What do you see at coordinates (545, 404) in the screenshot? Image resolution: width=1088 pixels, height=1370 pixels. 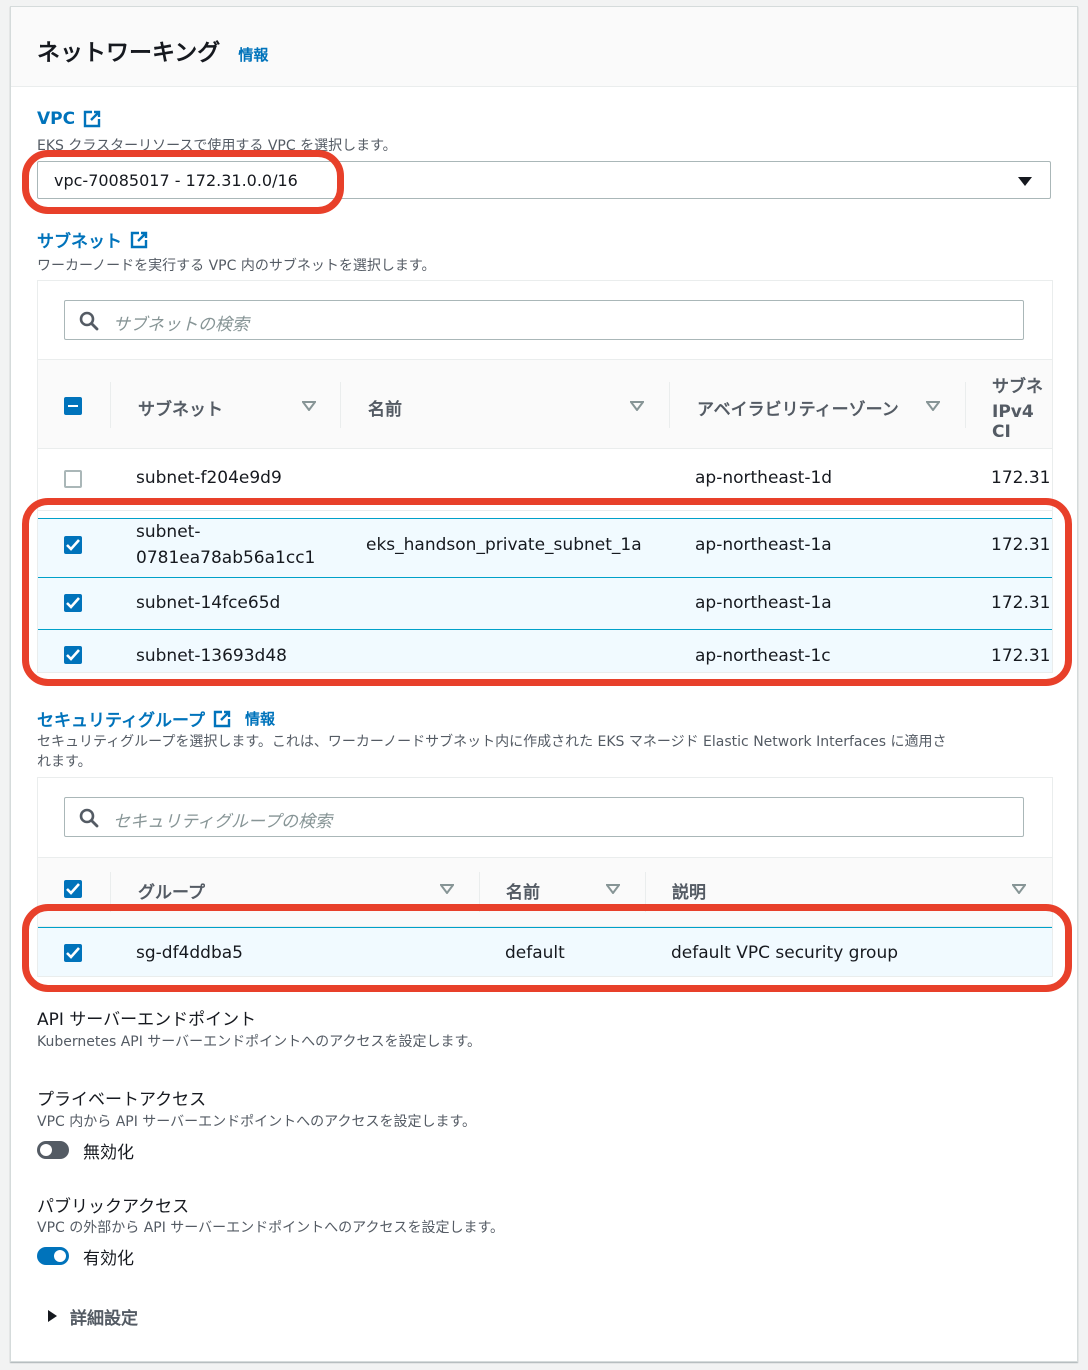 I see `subnet-table-header: サブネット 名前 アベイラビリティーゾーン サブネ IPv4 CI` at bounding box center [545, 404].